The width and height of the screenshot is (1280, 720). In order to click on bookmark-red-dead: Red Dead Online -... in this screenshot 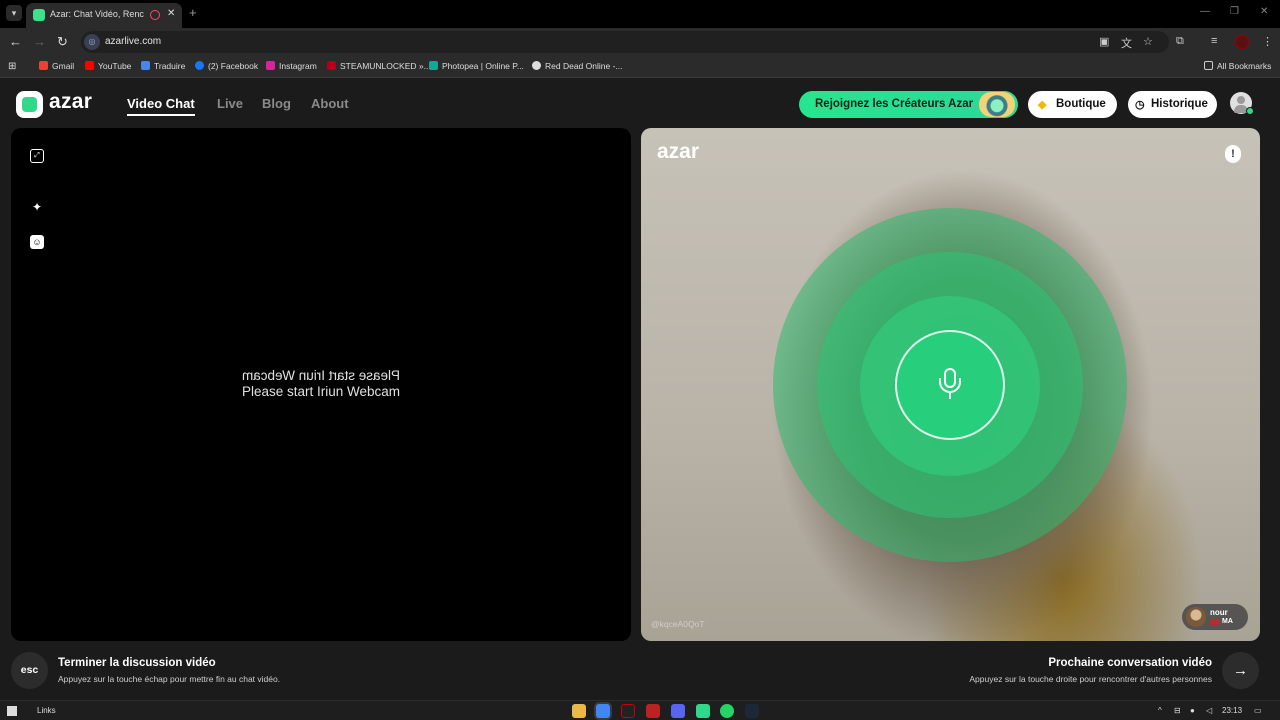, I will do `click(577, 66)`.